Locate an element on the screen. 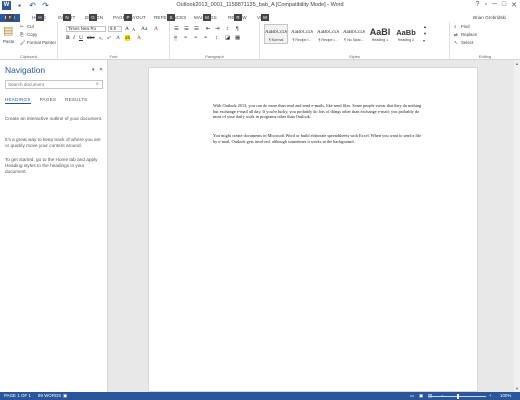  font-size-combo: 9.5 is located at coordinates (115, 29).